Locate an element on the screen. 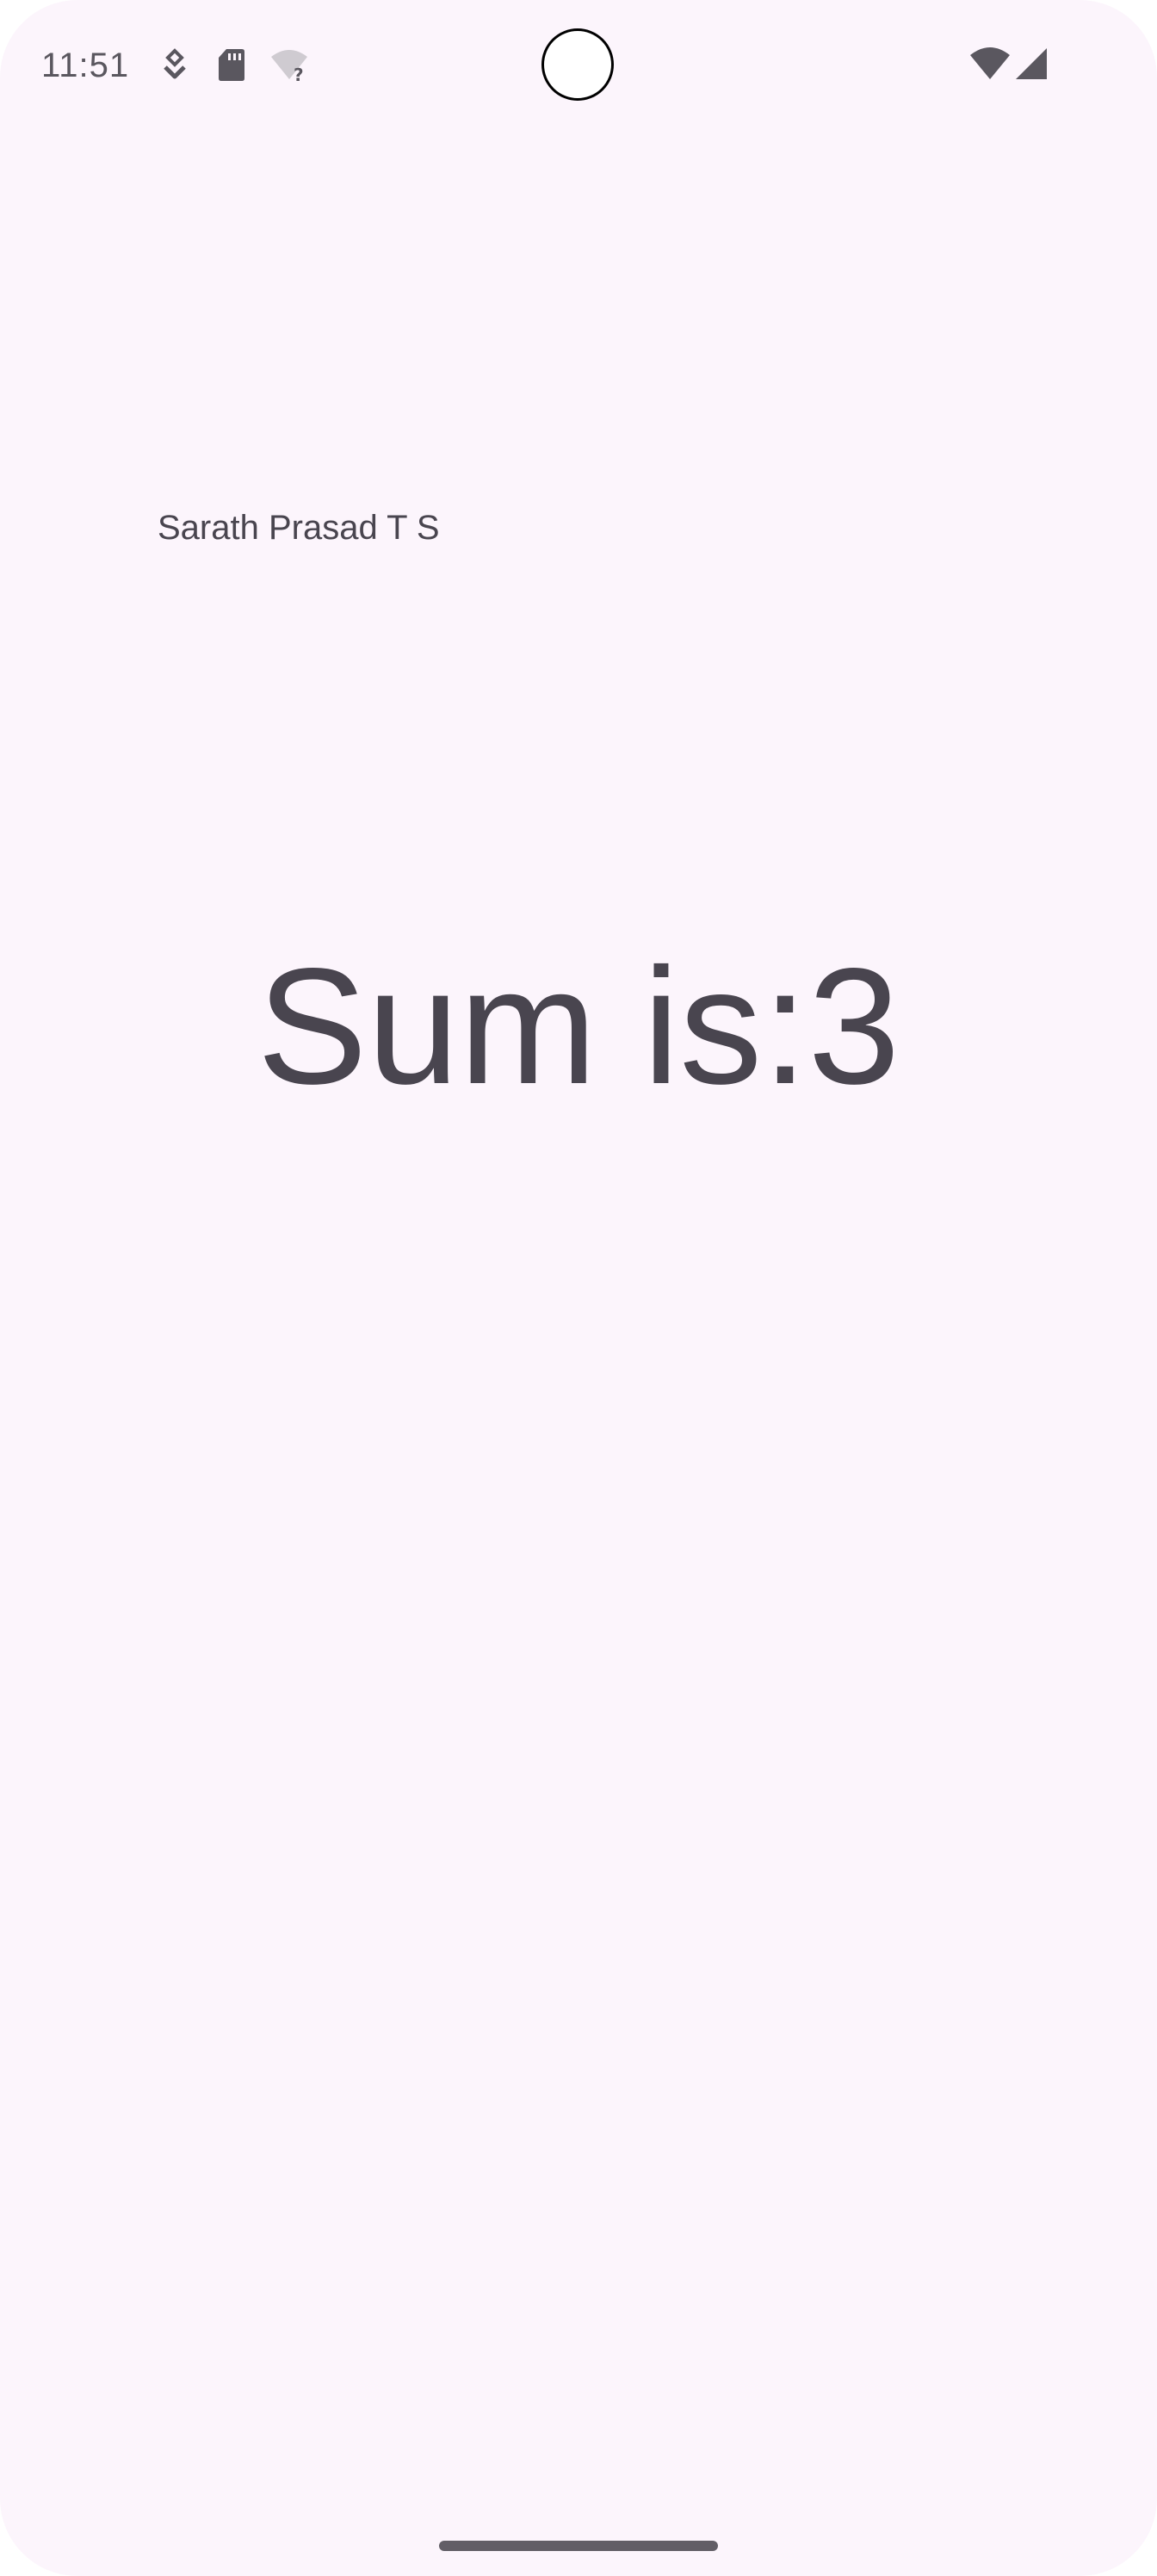  camera-cutout is located at coordinates (578, 64).